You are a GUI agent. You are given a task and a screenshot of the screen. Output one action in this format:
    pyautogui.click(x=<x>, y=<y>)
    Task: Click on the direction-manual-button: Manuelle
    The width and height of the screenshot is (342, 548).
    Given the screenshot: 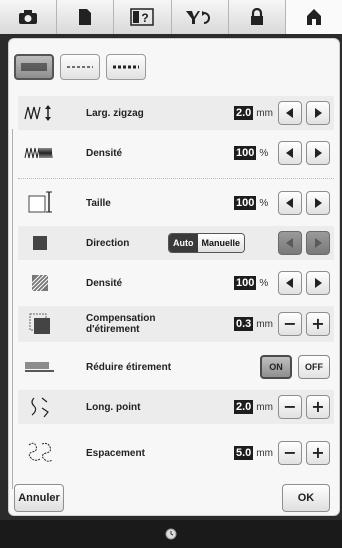 What is the action you would take?
    pyautogui.click(x=221, y=243)
    